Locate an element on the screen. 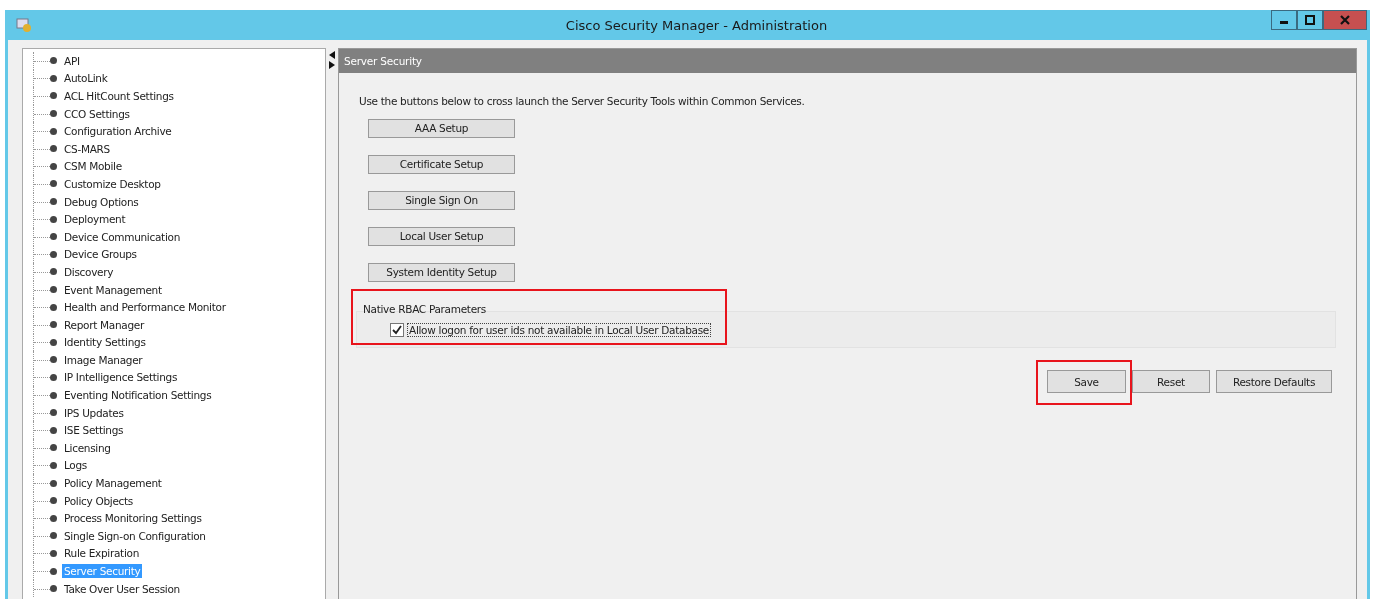  tree-item: AutoLink is located at coordinates (86, 78).